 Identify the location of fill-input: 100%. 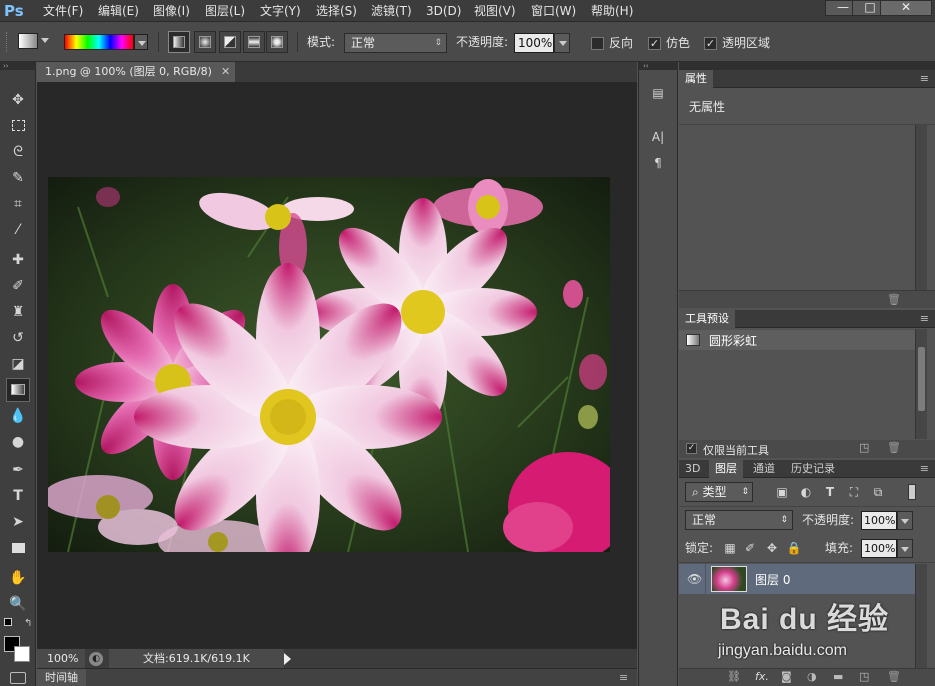
(879, 548).